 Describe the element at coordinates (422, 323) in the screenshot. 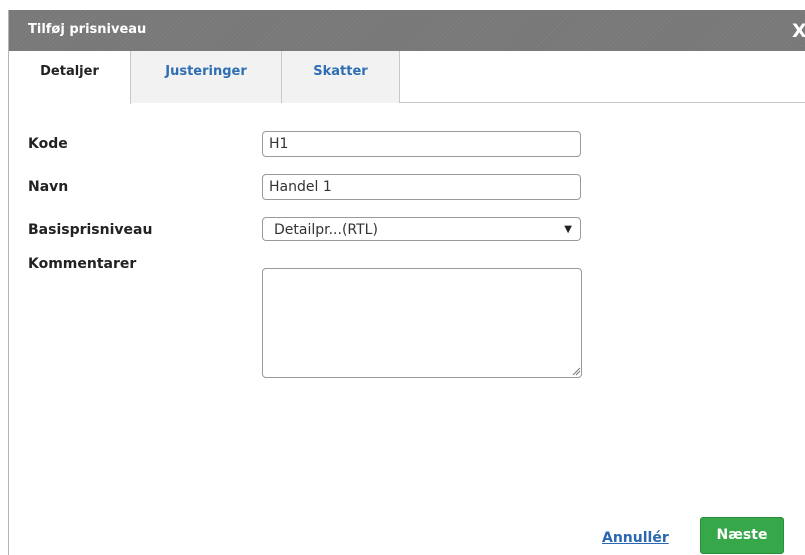

I see `comments-textarea` at that location.